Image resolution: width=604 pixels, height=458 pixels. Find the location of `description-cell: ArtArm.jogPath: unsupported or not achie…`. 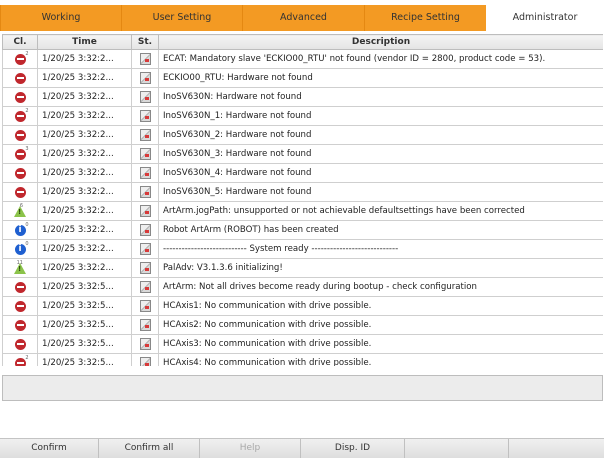

description-cell: ArtArm.jogPath: unsupported or not achie… is located at coordinates (380, 211).